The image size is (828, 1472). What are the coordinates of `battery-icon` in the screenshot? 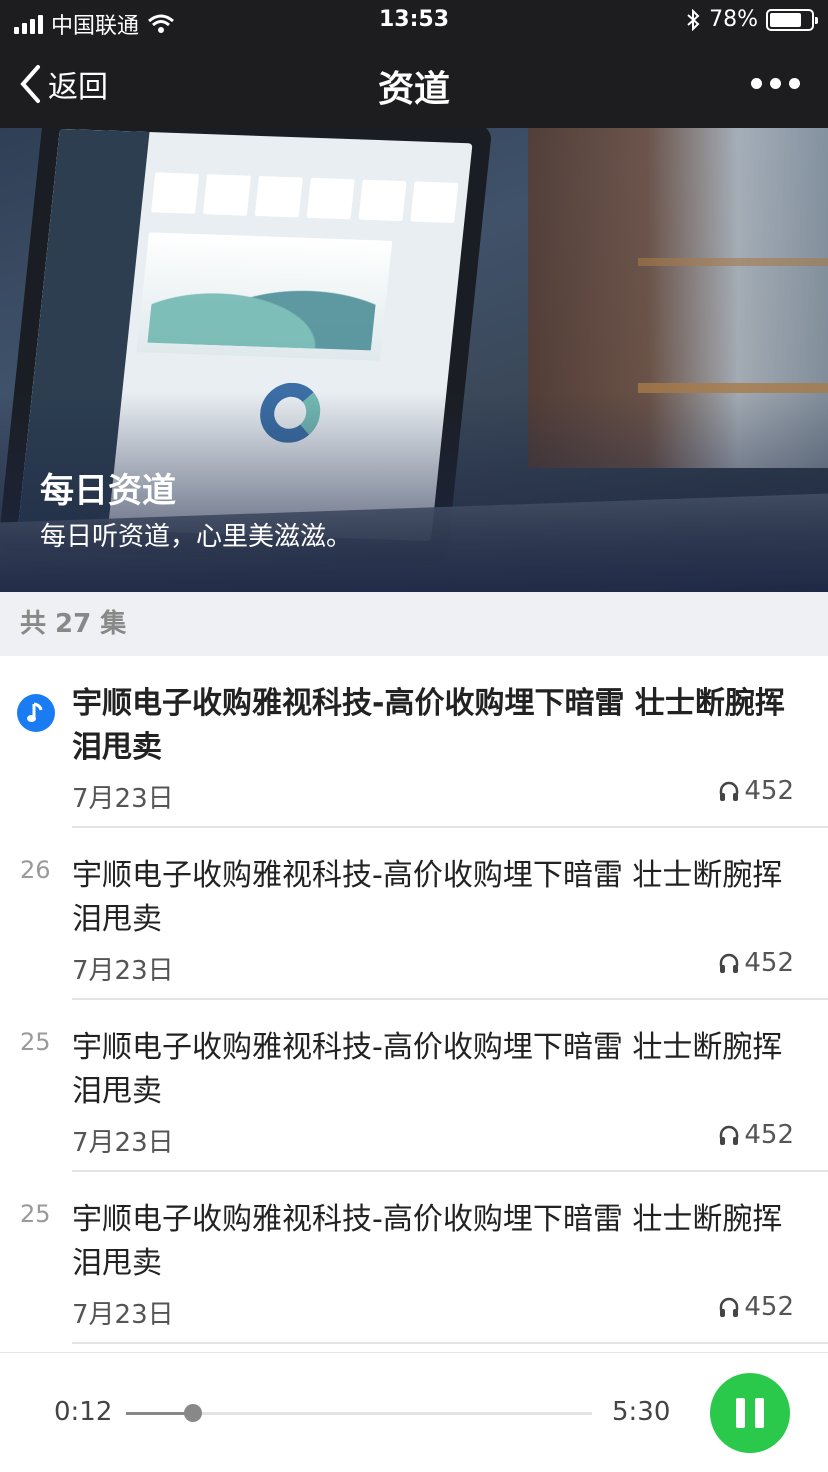 It's located at (792, 19).